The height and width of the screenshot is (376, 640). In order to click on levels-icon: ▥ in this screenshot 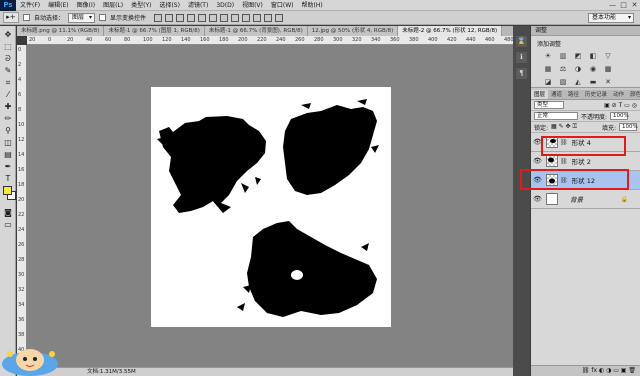, I will do `click(563, 56)`.